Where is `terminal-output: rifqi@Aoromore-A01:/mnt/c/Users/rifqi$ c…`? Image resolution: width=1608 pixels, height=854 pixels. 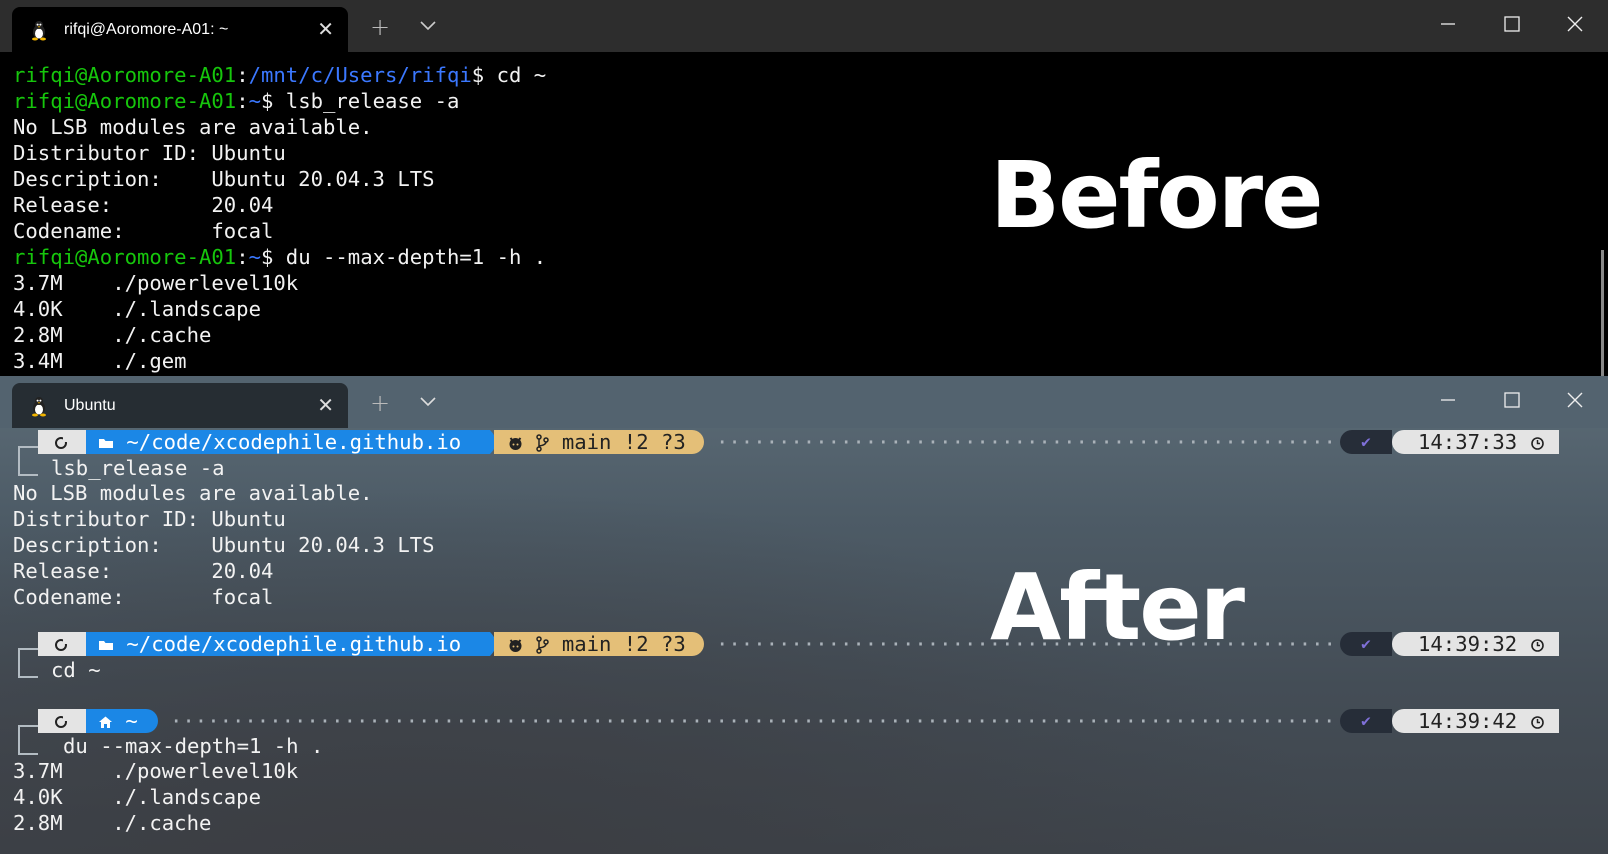
terminal-output: rifqi@Aoromore-A01:/mnt/c/Users/rifqi$ c… is located at coordinates (279, 218).